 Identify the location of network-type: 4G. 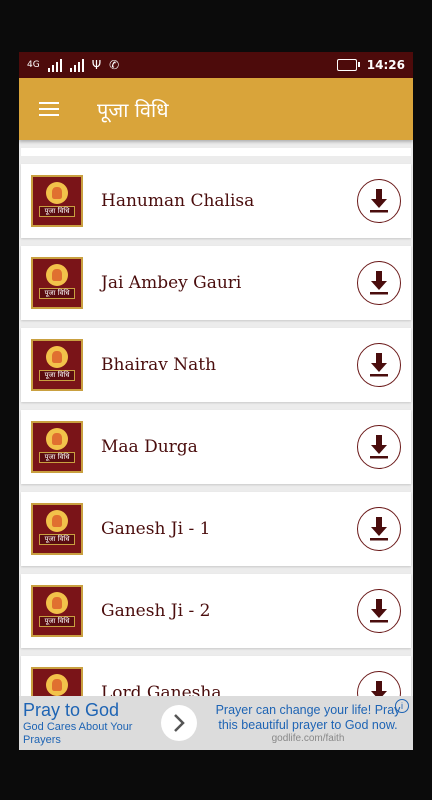
(33, 65).